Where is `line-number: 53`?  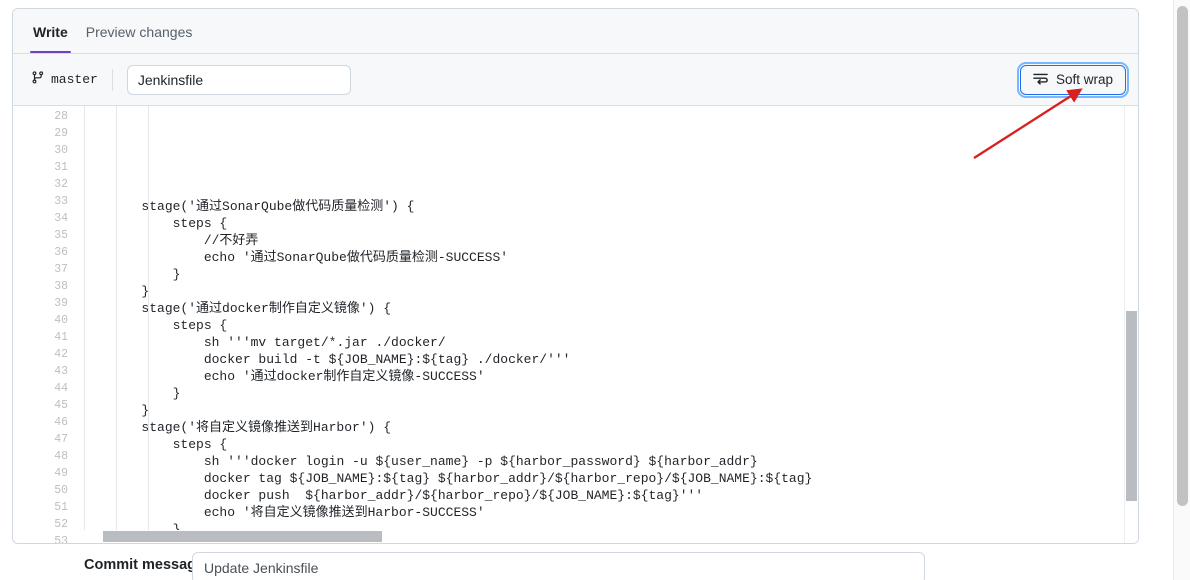 line-number: 53 is located at coordinates (61, 539).